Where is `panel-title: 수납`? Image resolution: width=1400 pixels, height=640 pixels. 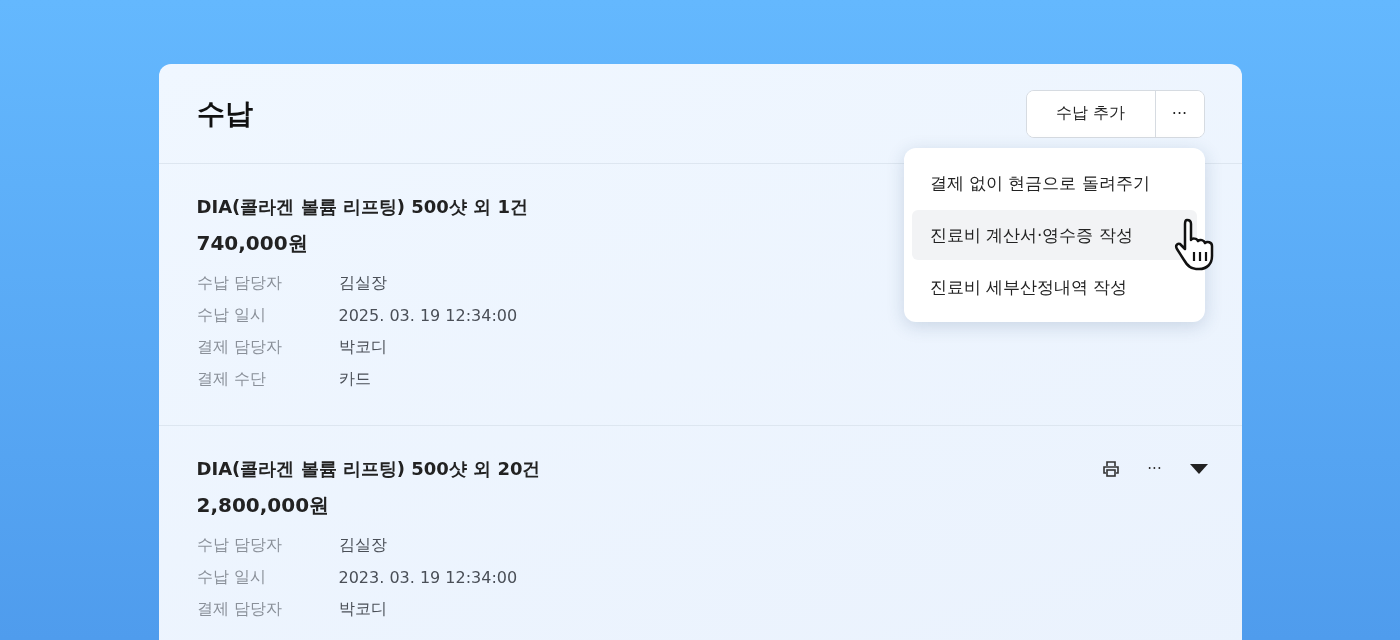
panel-title: 수납 is located at coordinates (224, 113).